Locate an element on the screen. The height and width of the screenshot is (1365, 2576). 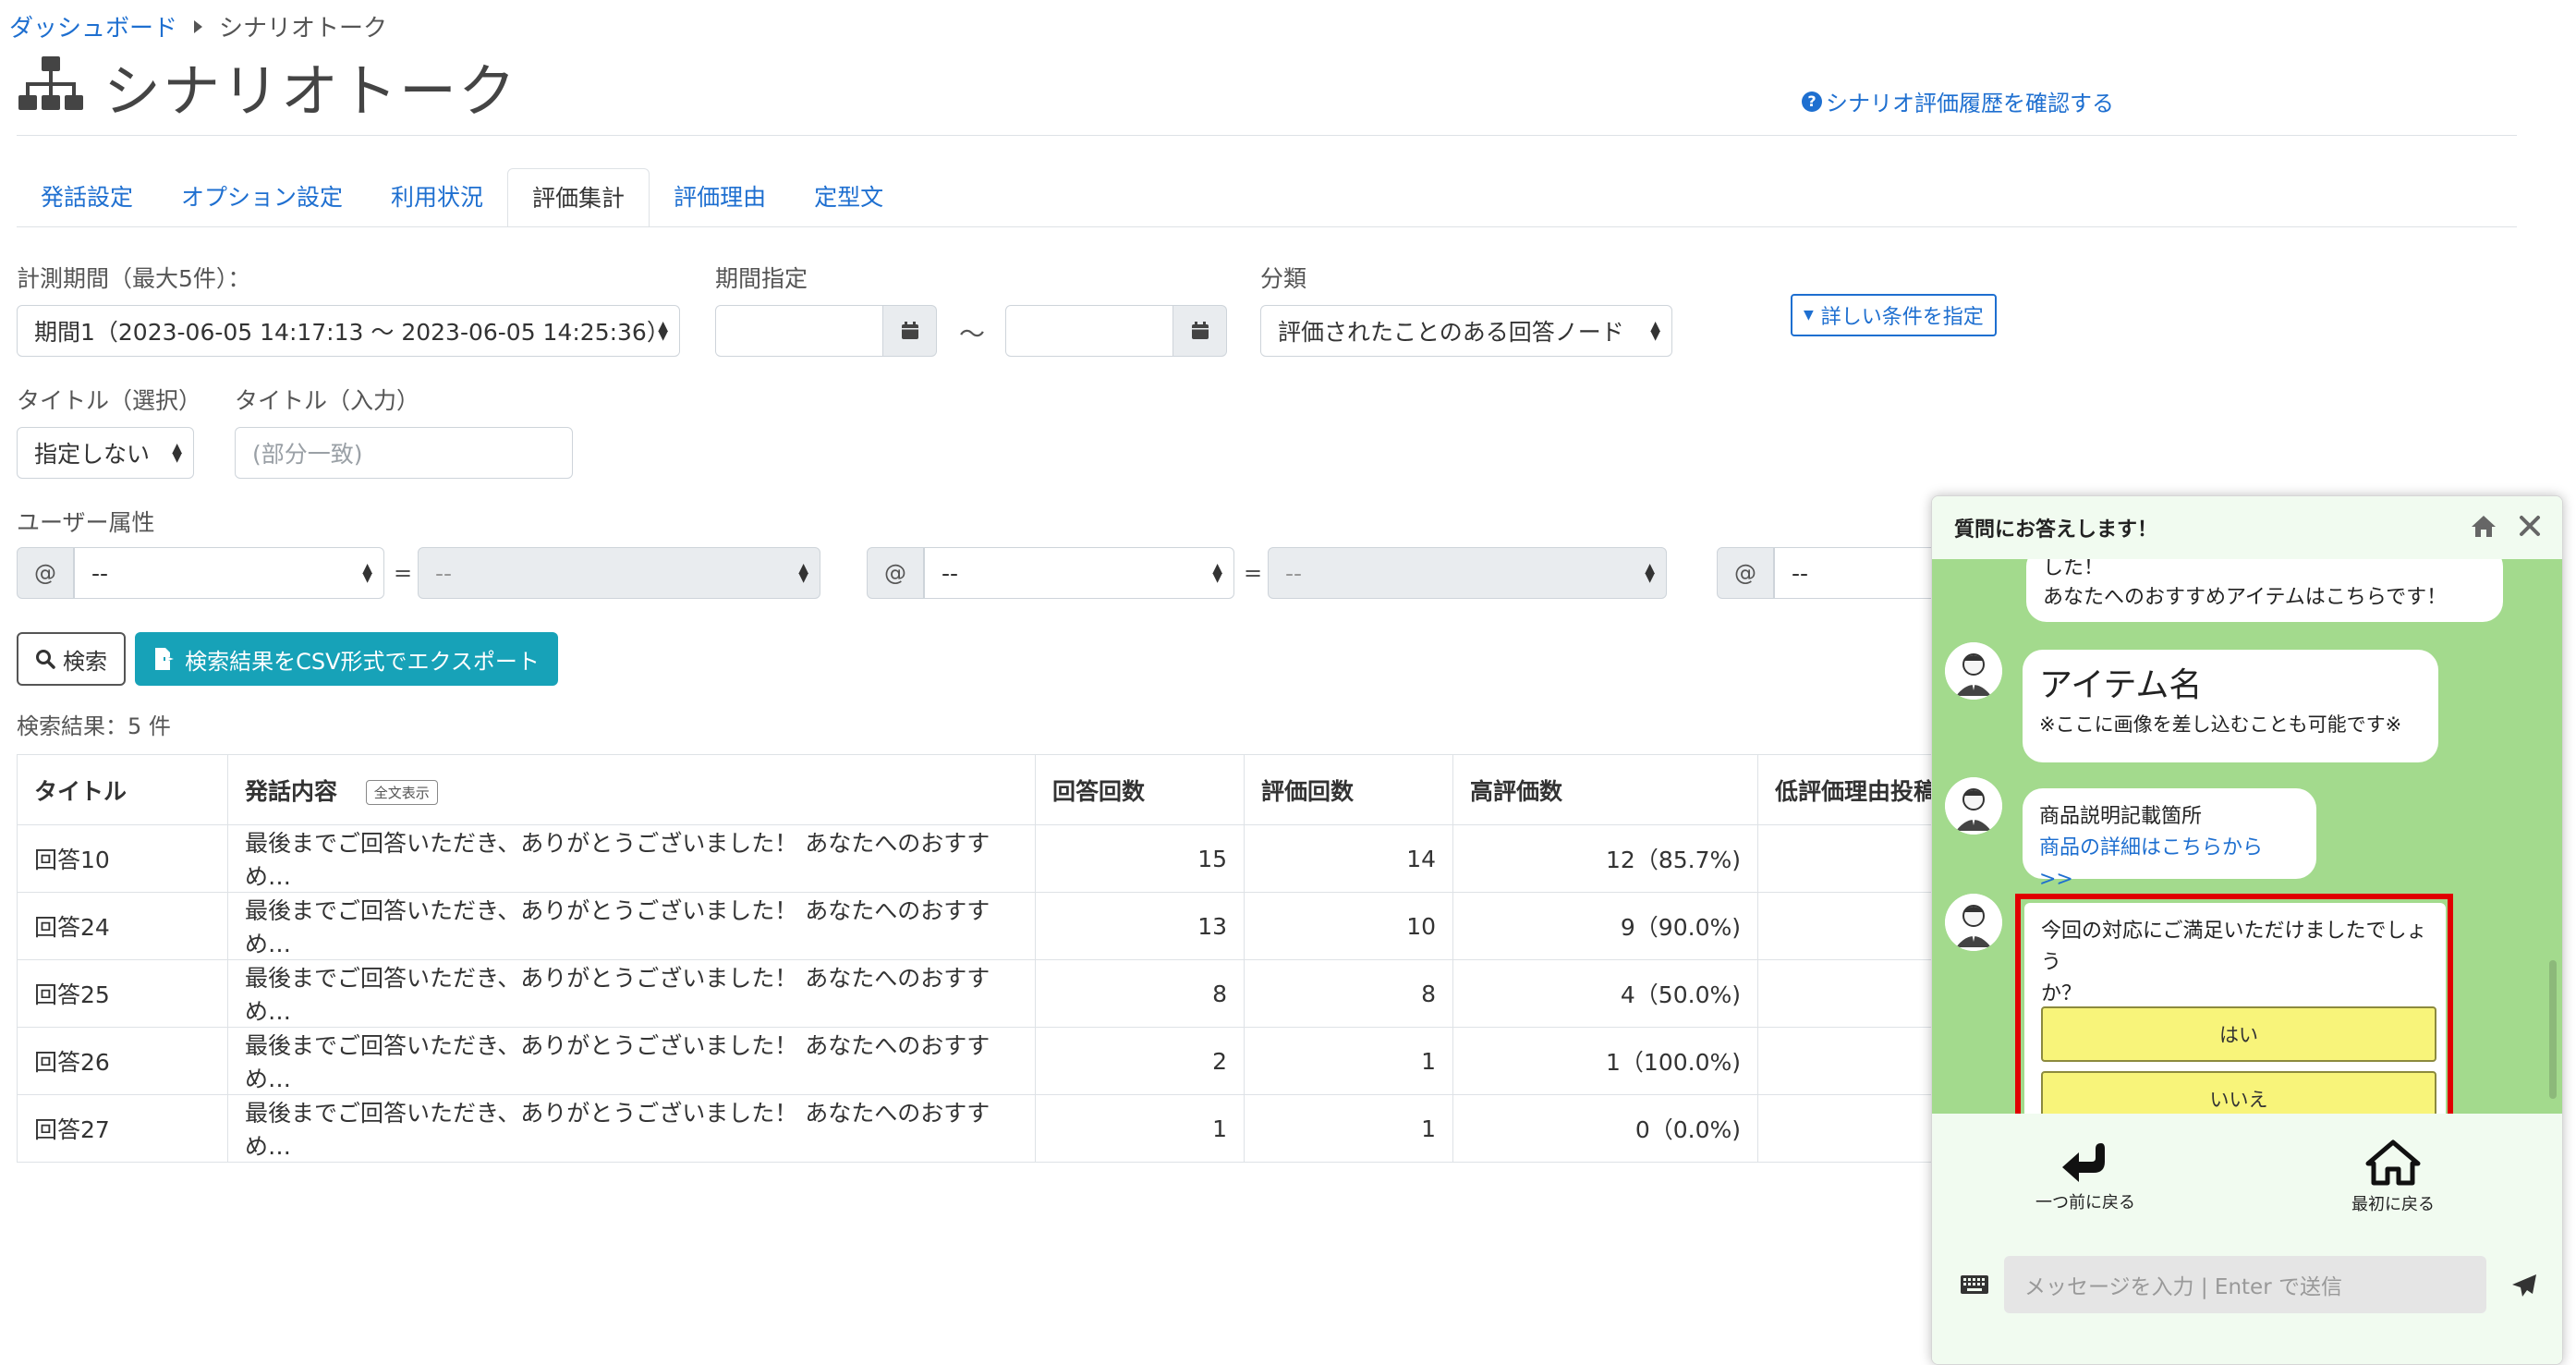
export-csv-button: 検索結果をCSV形式でエクスポート is located at coordinates (346, 659).